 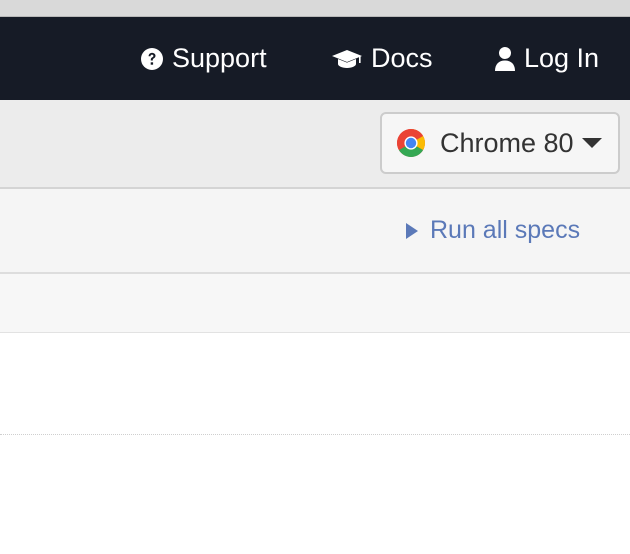 I want to click on run-all-specs-label: Run all specs, so click(x=505, y=230).